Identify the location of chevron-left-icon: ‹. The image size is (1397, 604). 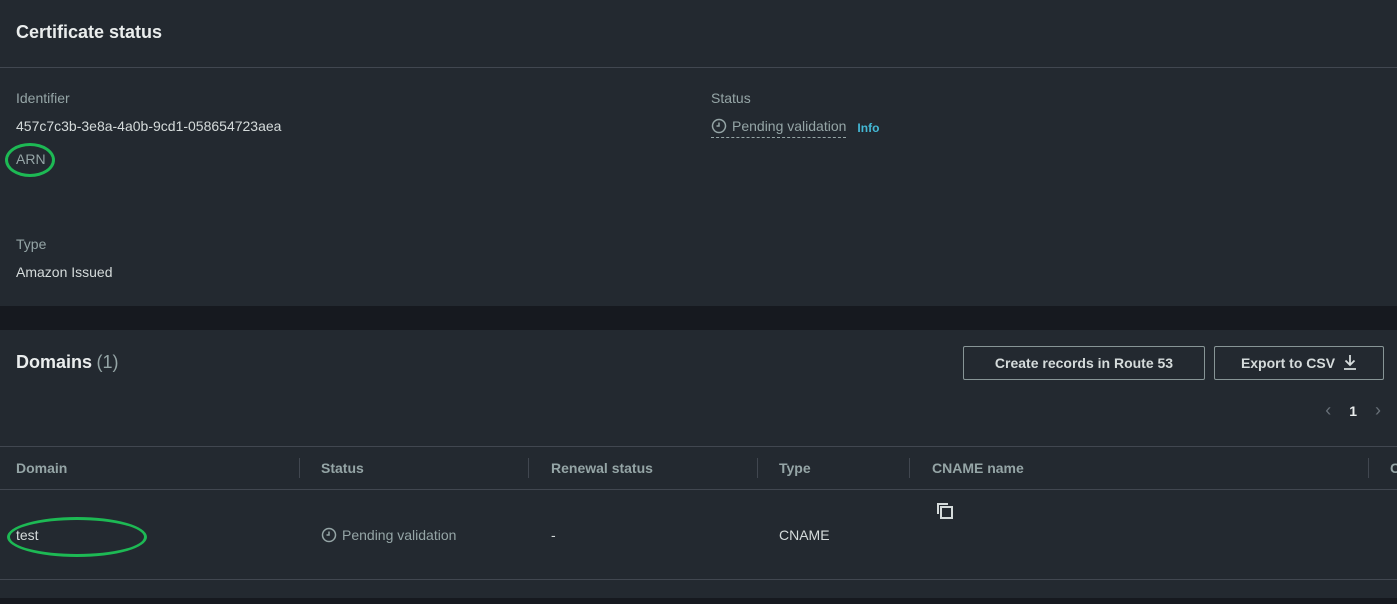
(1328, 410).